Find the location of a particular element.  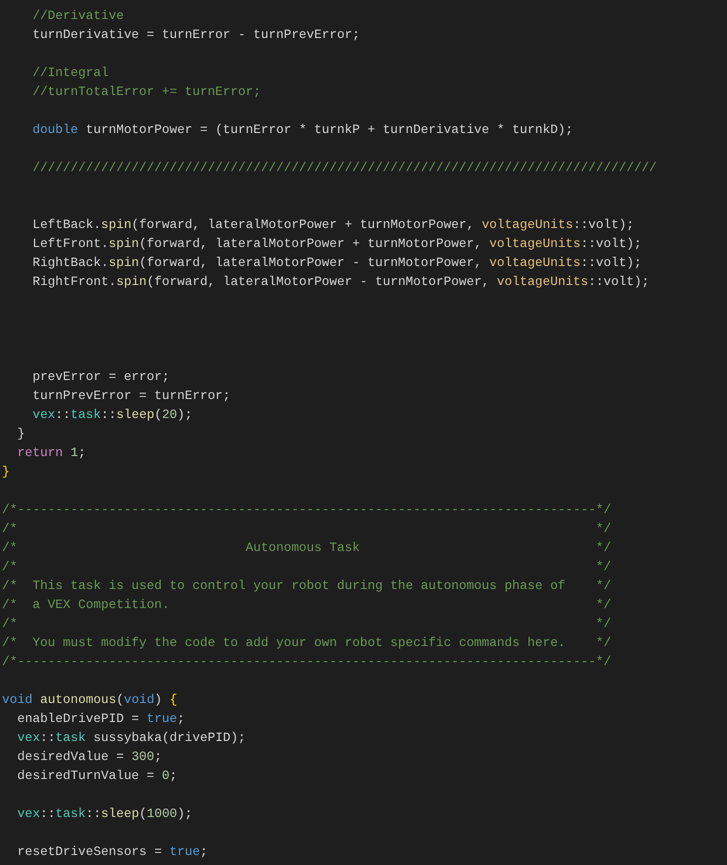

code-line: turnPrevError = turnError; is located at coordinates (130, 396).